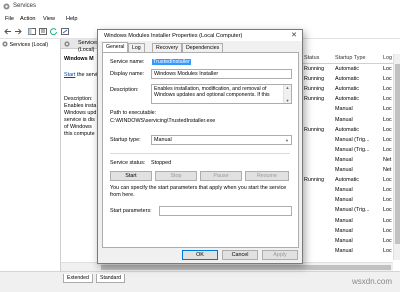 This screenshot has width=400, height=292. Describe the element at coordinates (9, 19) in the screenshot. I see `menu-file: File` at that location.